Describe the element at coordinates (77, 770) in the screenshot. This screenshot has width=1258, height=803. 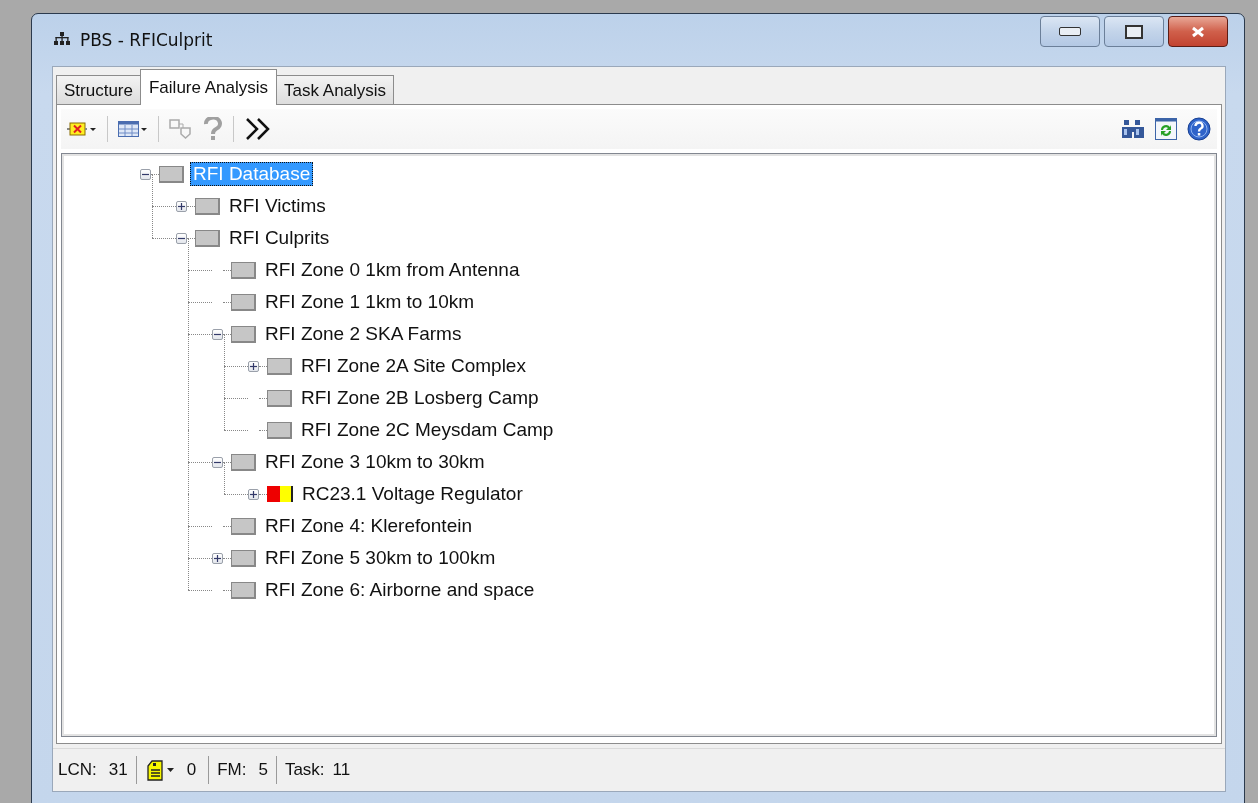
I see `status-label: LCN:` at that location.